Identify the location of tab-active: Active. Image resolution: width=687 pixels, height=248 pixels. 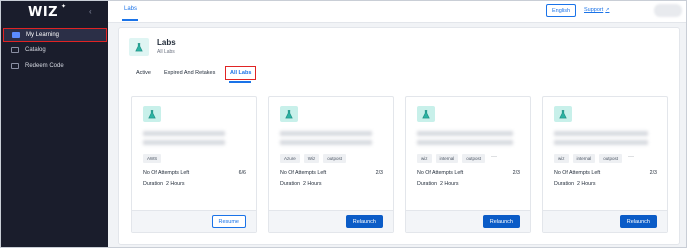
(143, 73).